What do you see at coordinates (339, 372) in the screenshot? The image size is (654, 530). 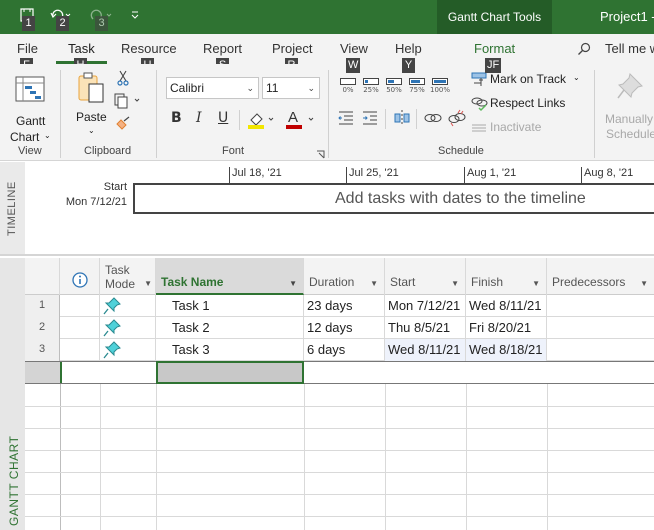 I see `new-task-row` at bounding box center [339, 372].